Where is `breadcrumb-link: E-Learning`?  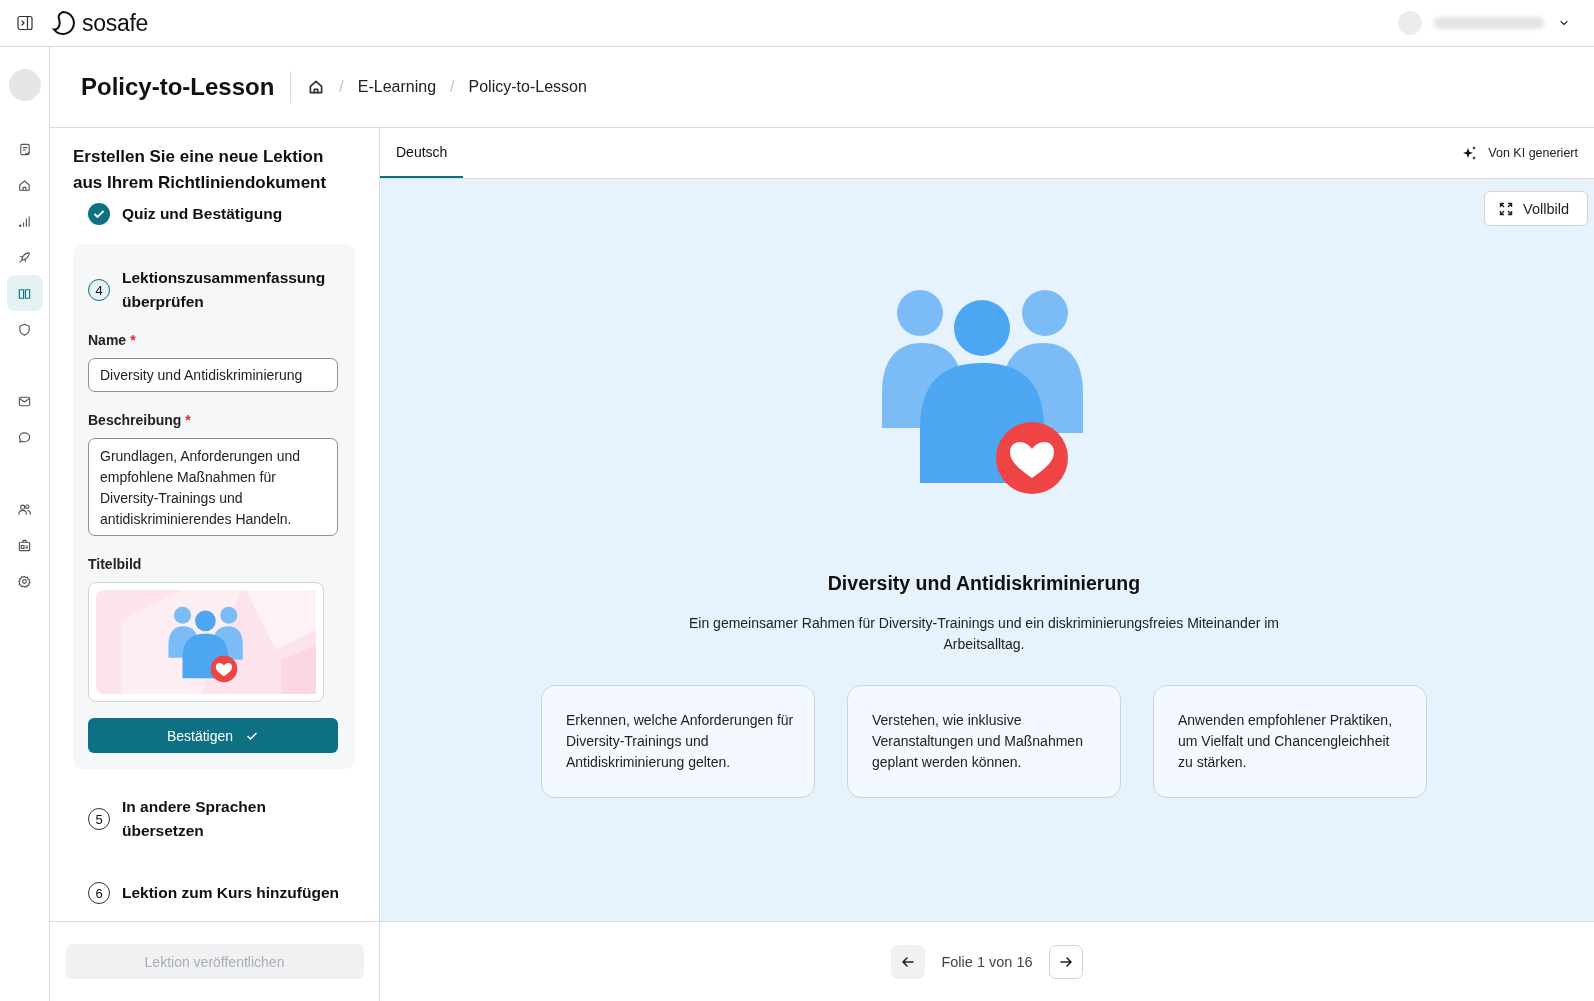 breadcrumb-link: E-Learning is located at coordinates (397, 87).